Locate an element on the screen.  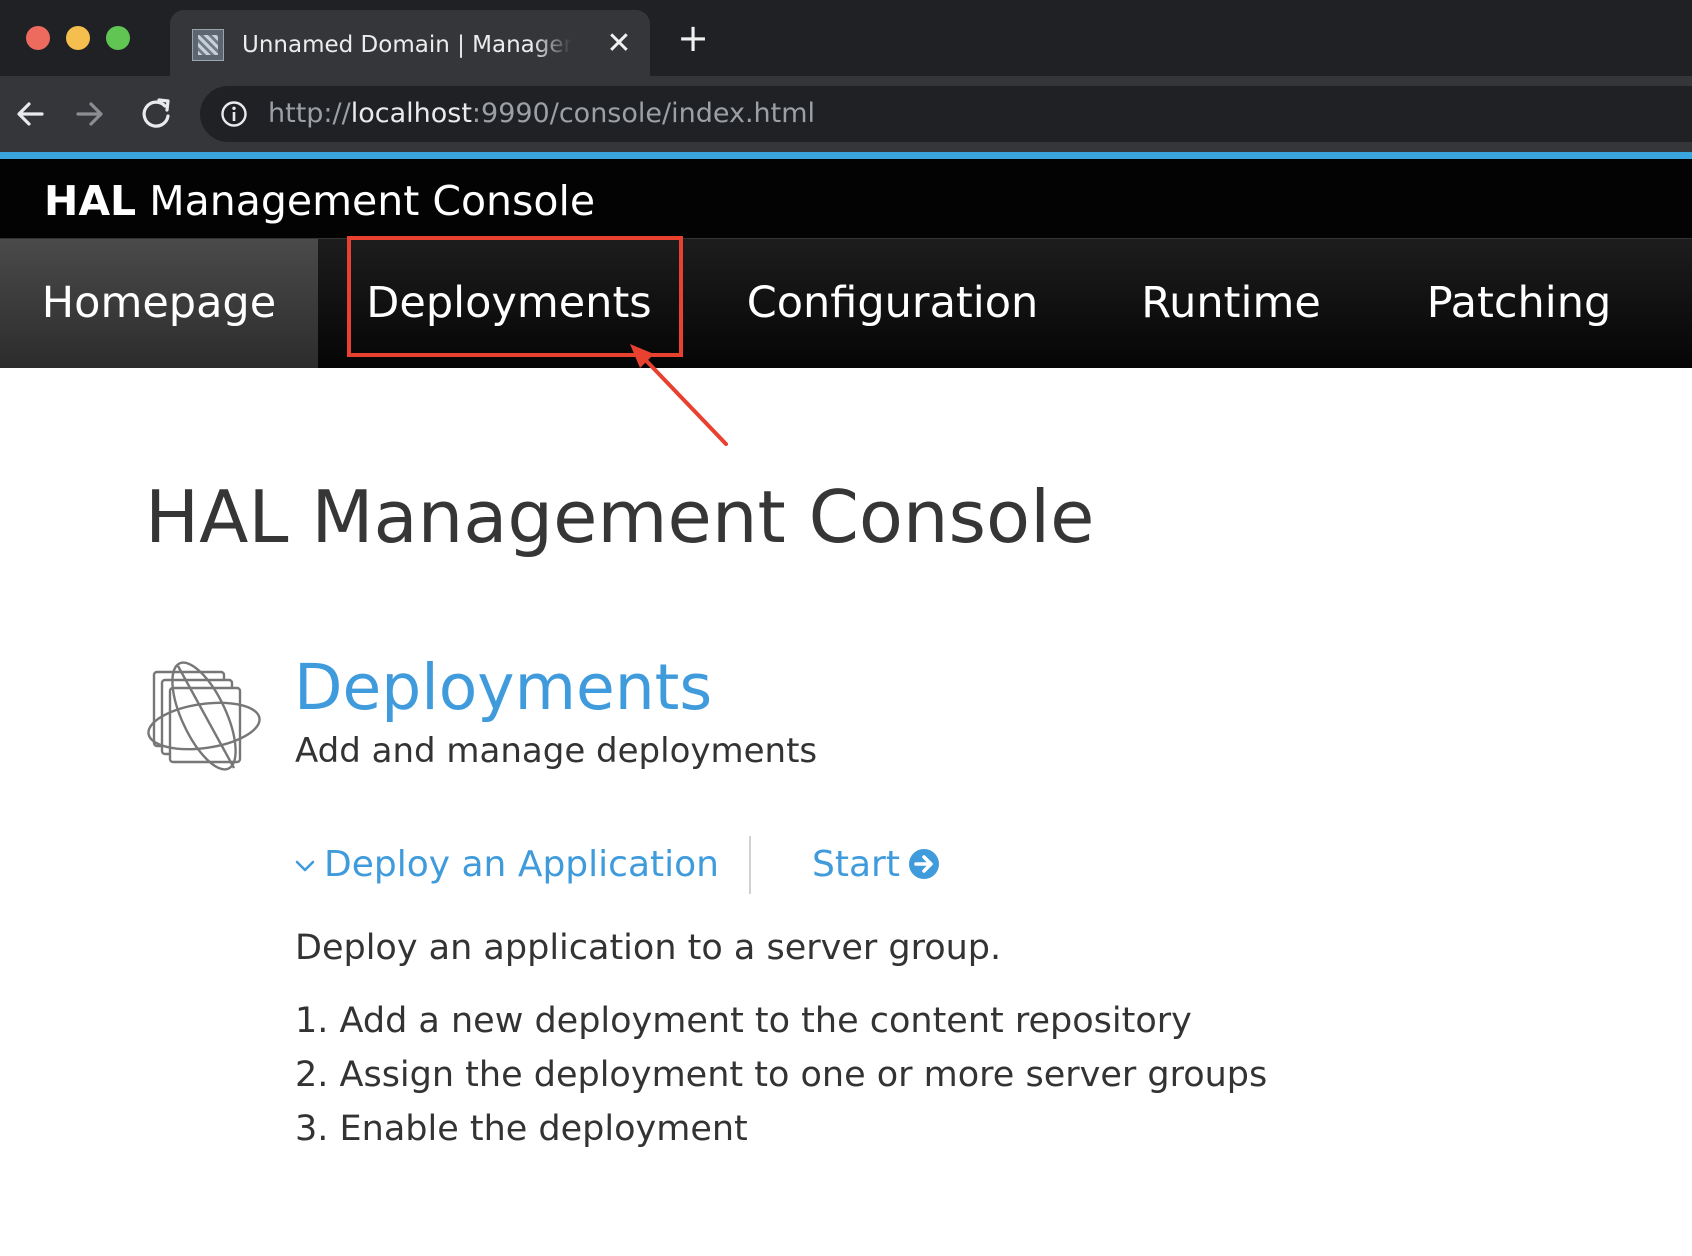
section-subtitle: Add and manage deployments is located at coordinates (556, 751).